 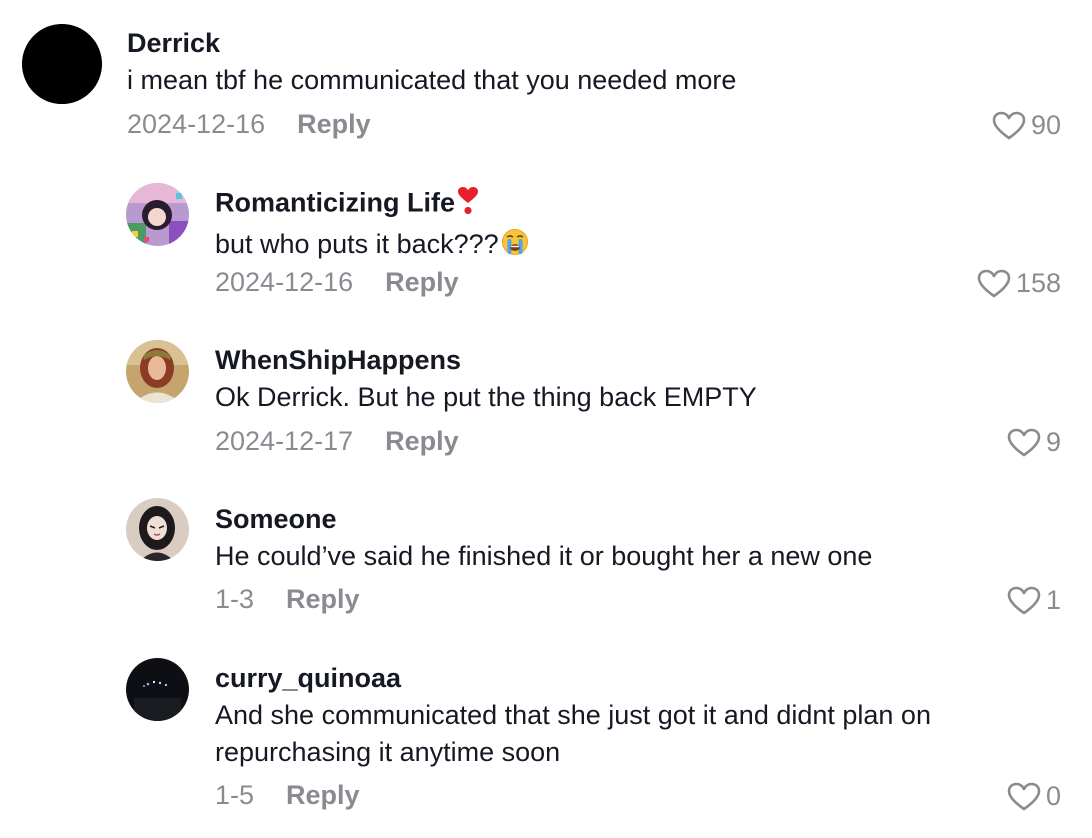 I want to click on comment-date: 1-3, so click(x=235, y=599).